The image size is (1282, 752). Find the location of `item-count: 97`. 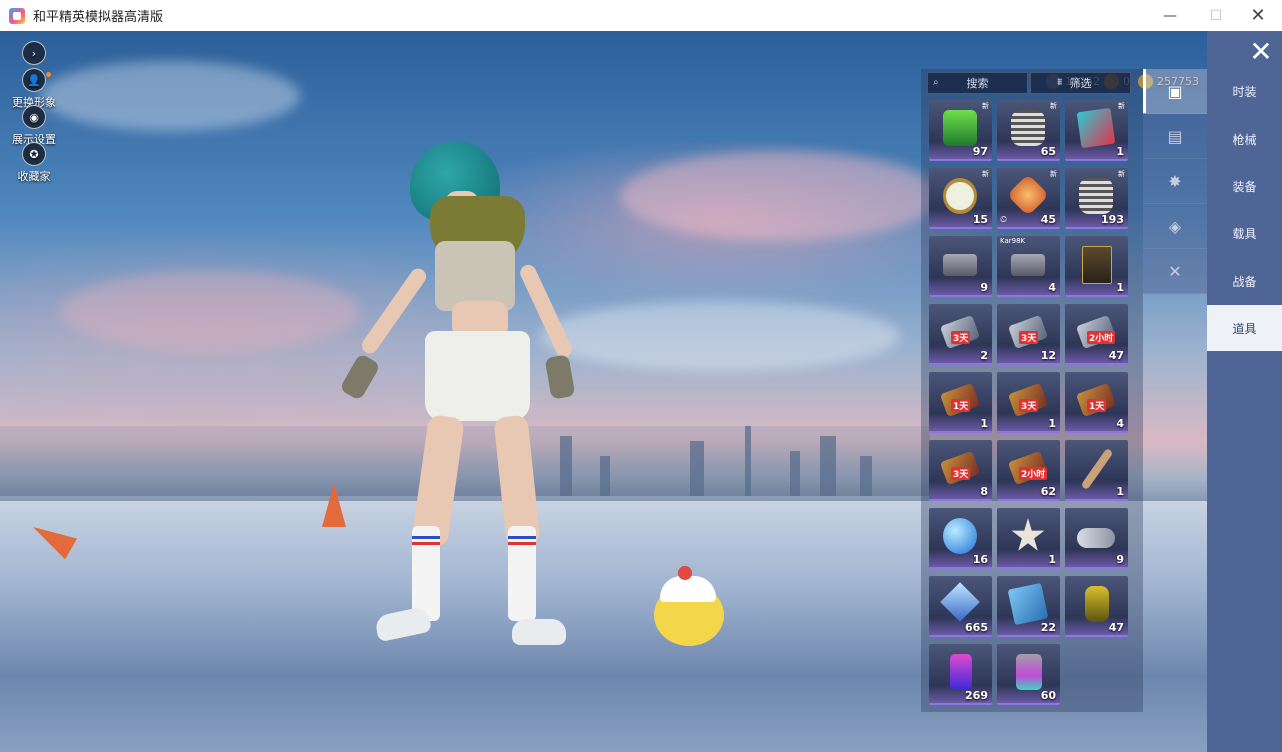

item-count: 97 is located at coordinates (980, 151).